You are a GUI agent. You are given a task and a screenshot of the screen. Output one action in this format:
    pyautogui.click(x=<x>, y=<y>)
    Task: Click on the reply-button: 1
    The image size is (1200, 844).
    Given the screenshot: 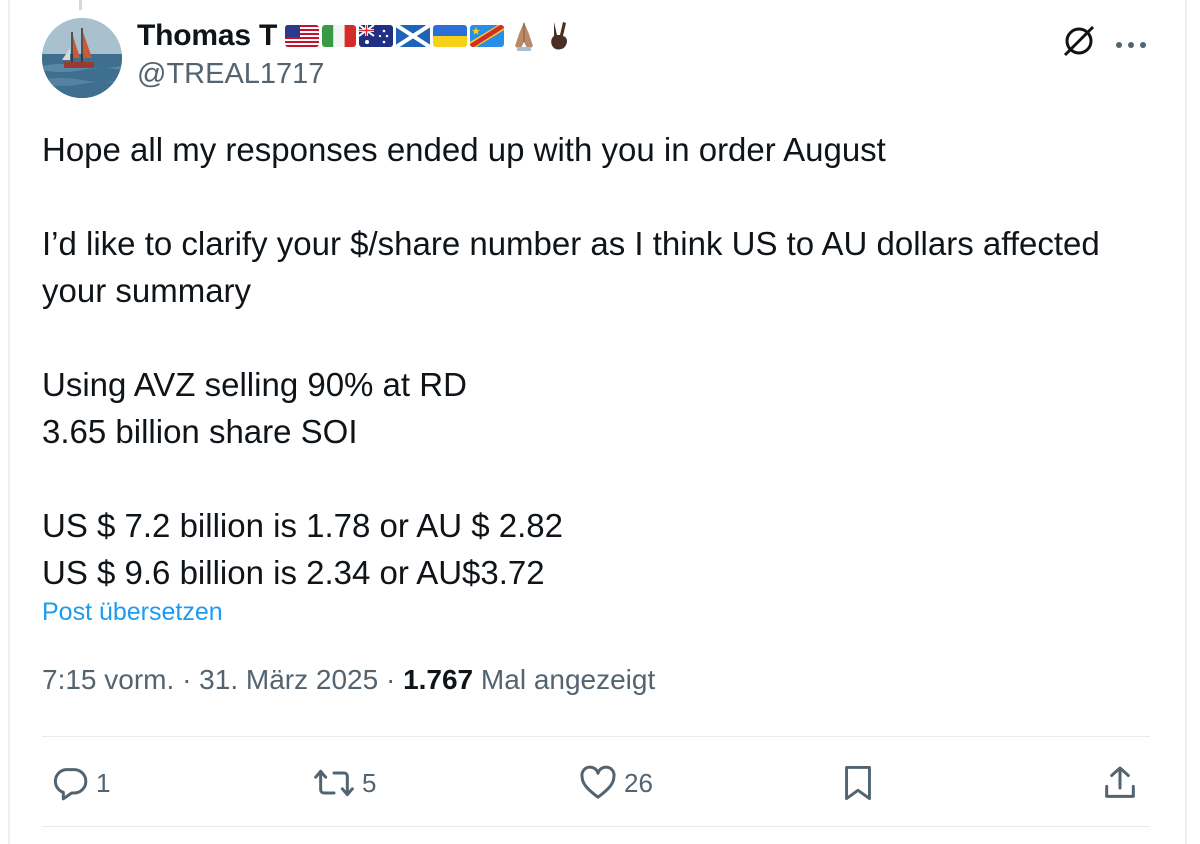 What is the action you would take?
    pyautogui.click(x=80, y=783)
    